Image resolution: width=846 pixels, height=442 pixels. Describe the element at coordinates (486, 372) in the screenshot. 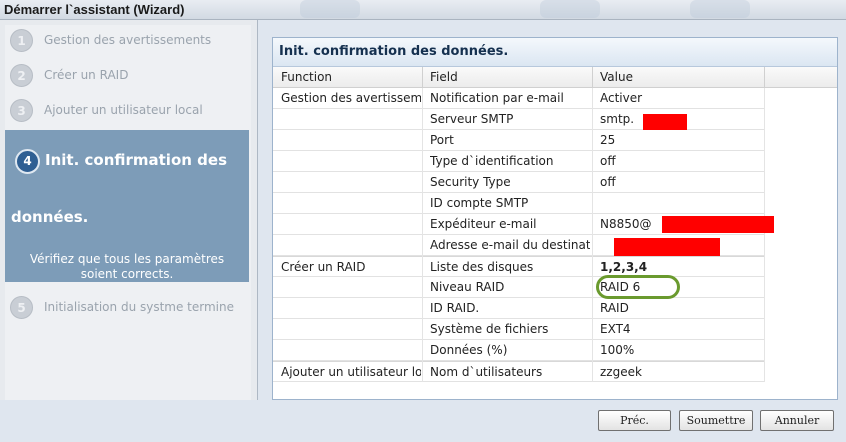

I see `cell-field: Nom d`utilisateurs` at that location.